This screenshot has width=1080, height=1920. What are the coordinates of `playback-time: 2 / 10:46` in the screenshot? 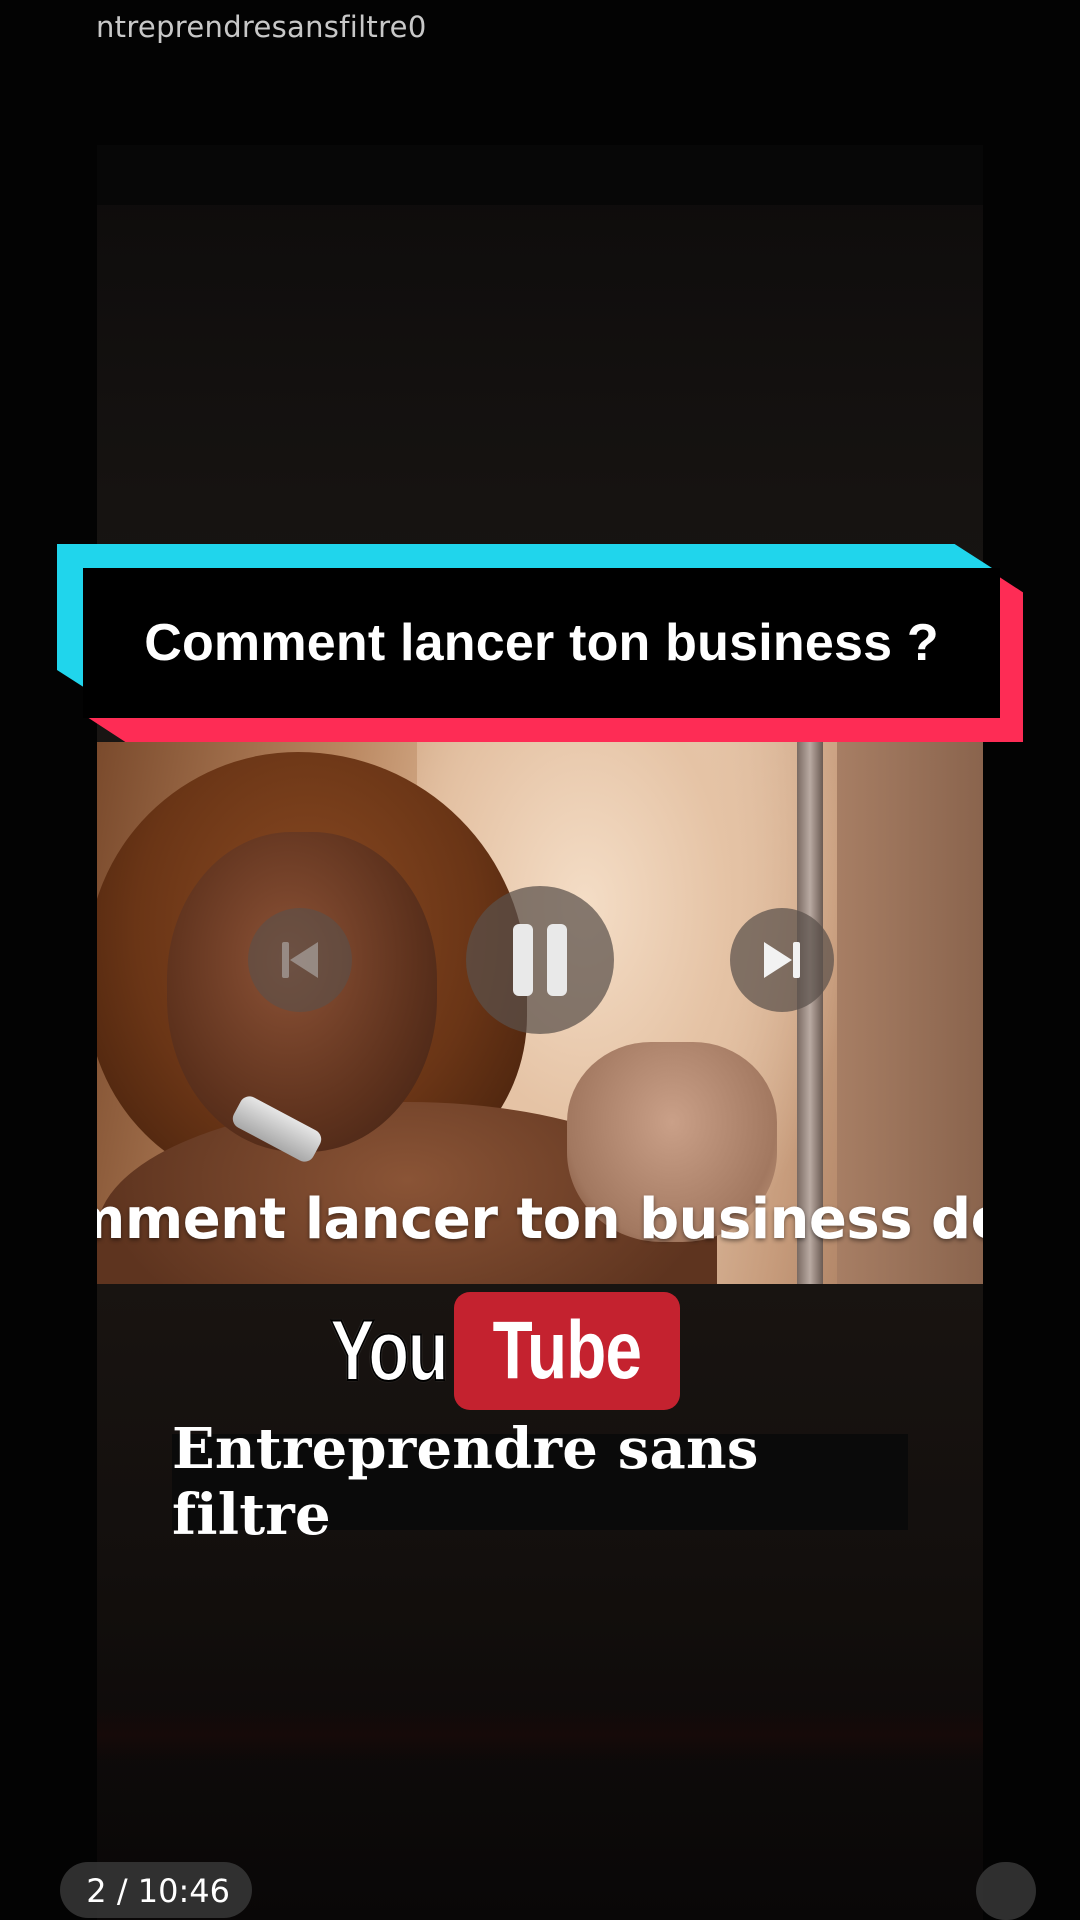 It's located at (158, 1891).